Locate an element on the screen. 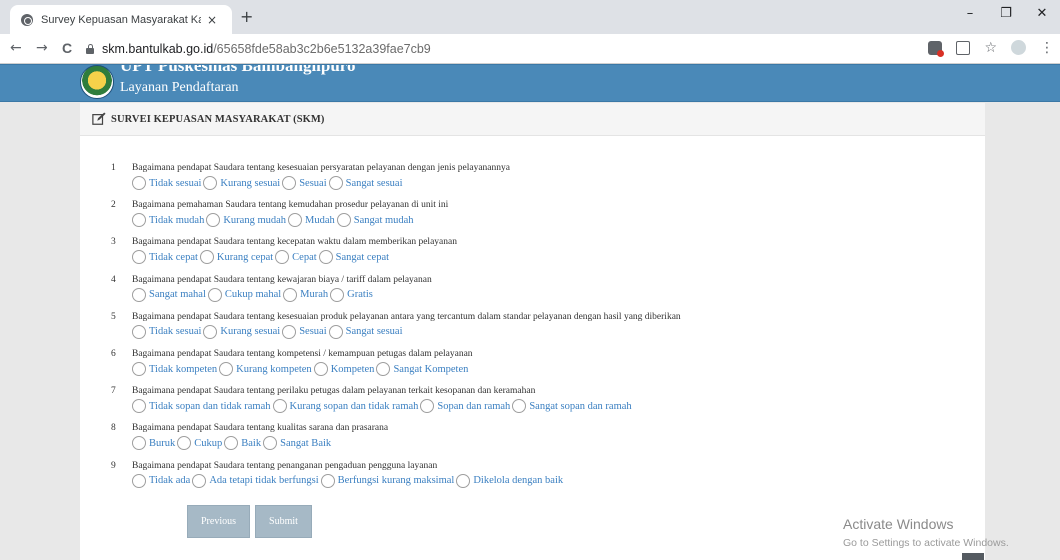 This screenshot has width=1060, height=560. question-number: 1 is located at coordinates (113, 168).